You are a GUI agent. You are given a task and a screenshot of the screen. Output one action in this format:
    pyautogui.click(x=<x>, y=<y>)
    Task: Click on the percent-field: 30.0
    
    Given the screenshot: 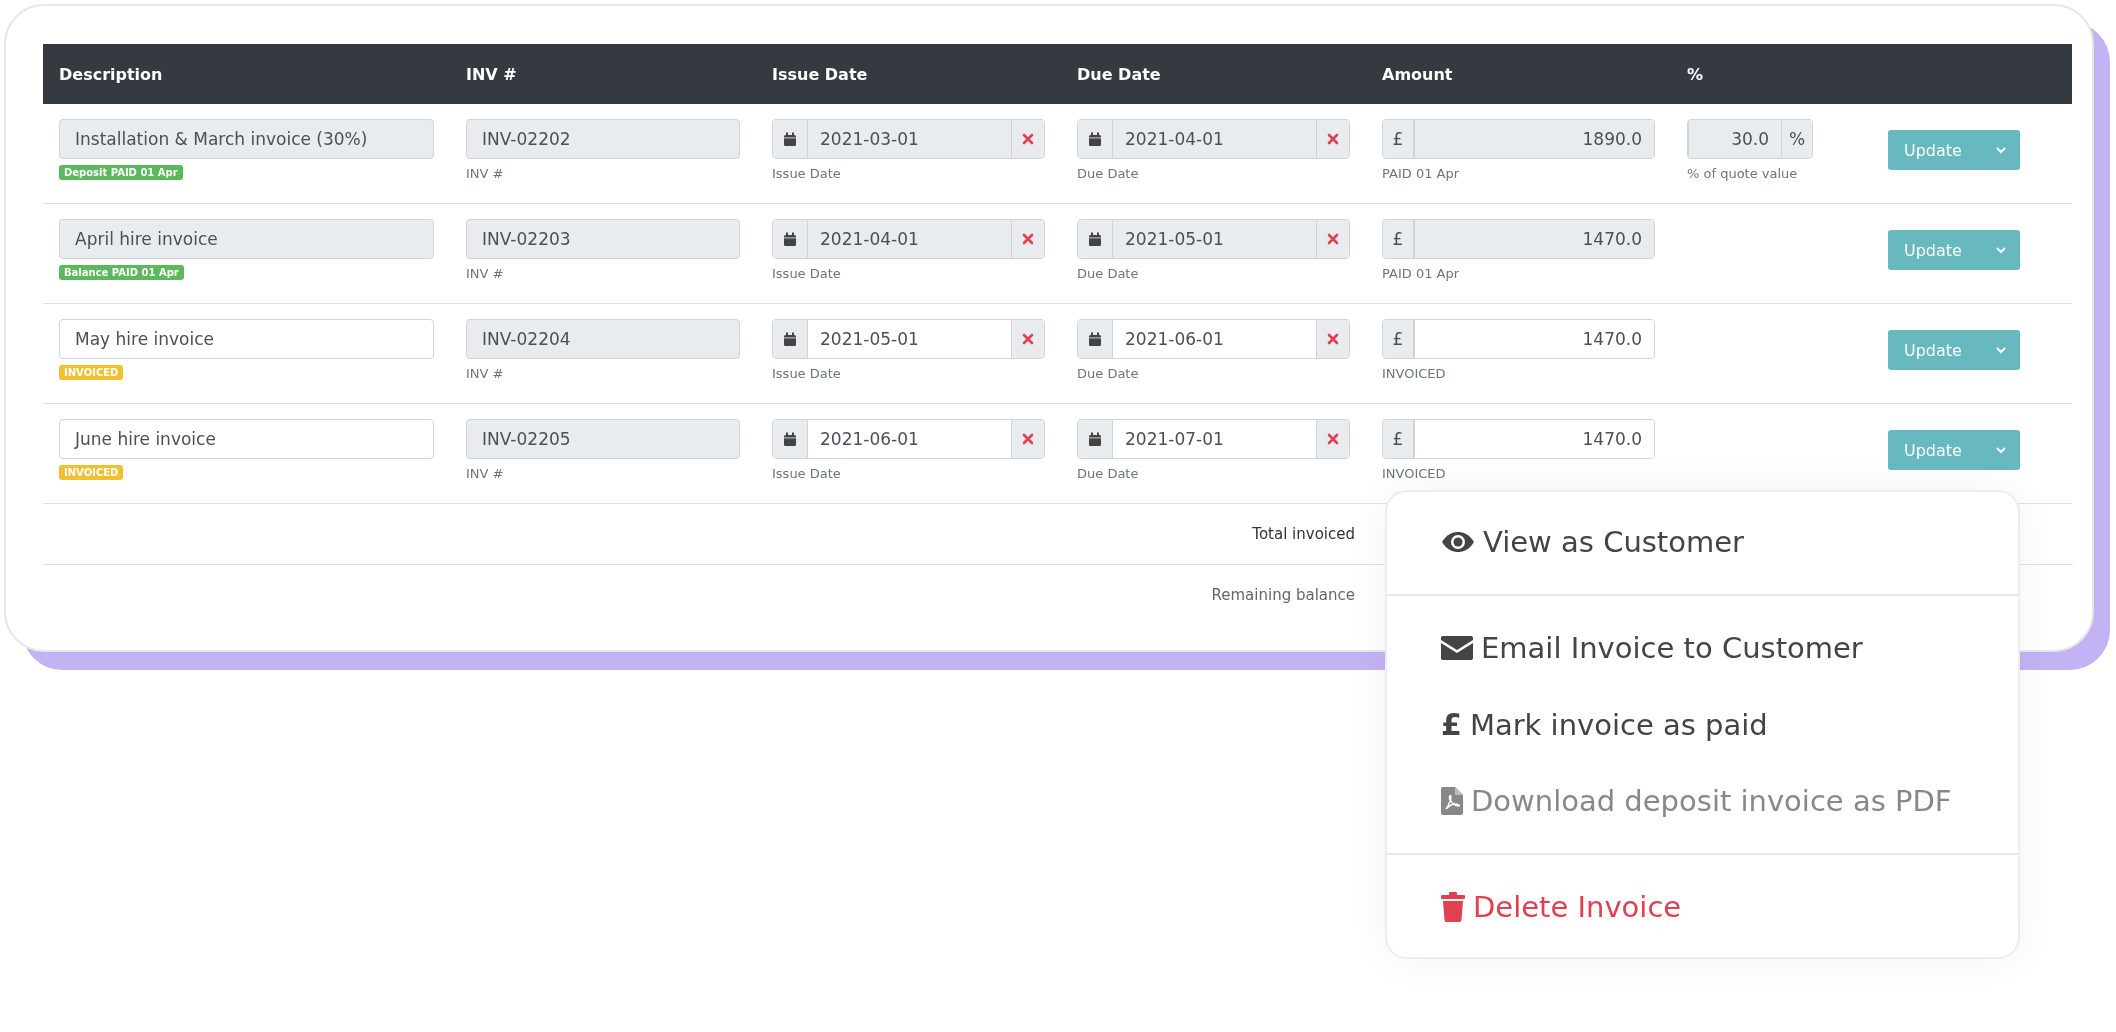 What is the action you would take?
    pyautogui.click(x=1734, y=139)
    